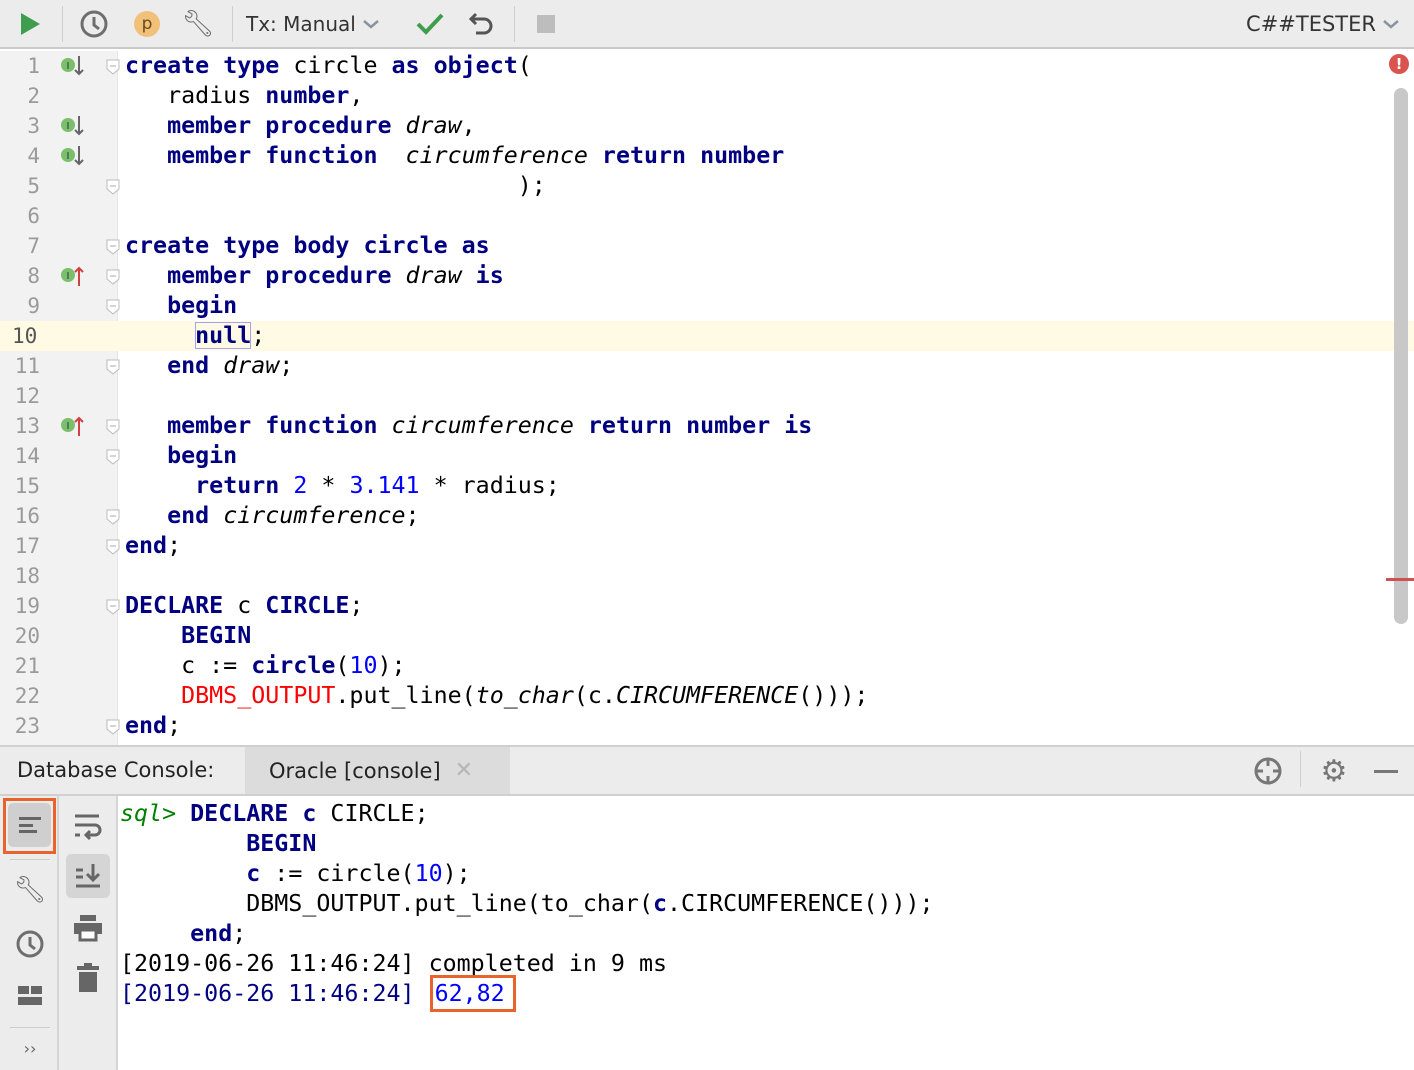 Image resolution: width=1414 pixels, height=1070 pixels. I want to click on run-button, so click(30, 24).